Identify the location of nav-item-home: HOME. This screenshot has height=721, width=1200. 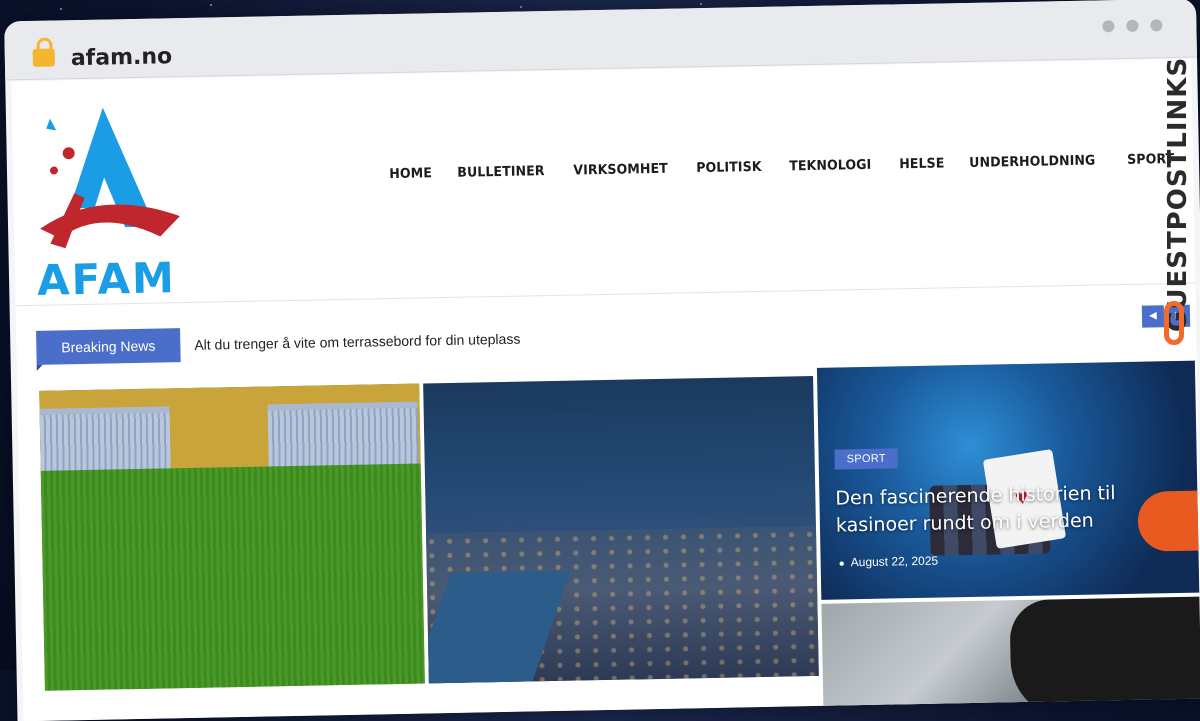
(410, 173).